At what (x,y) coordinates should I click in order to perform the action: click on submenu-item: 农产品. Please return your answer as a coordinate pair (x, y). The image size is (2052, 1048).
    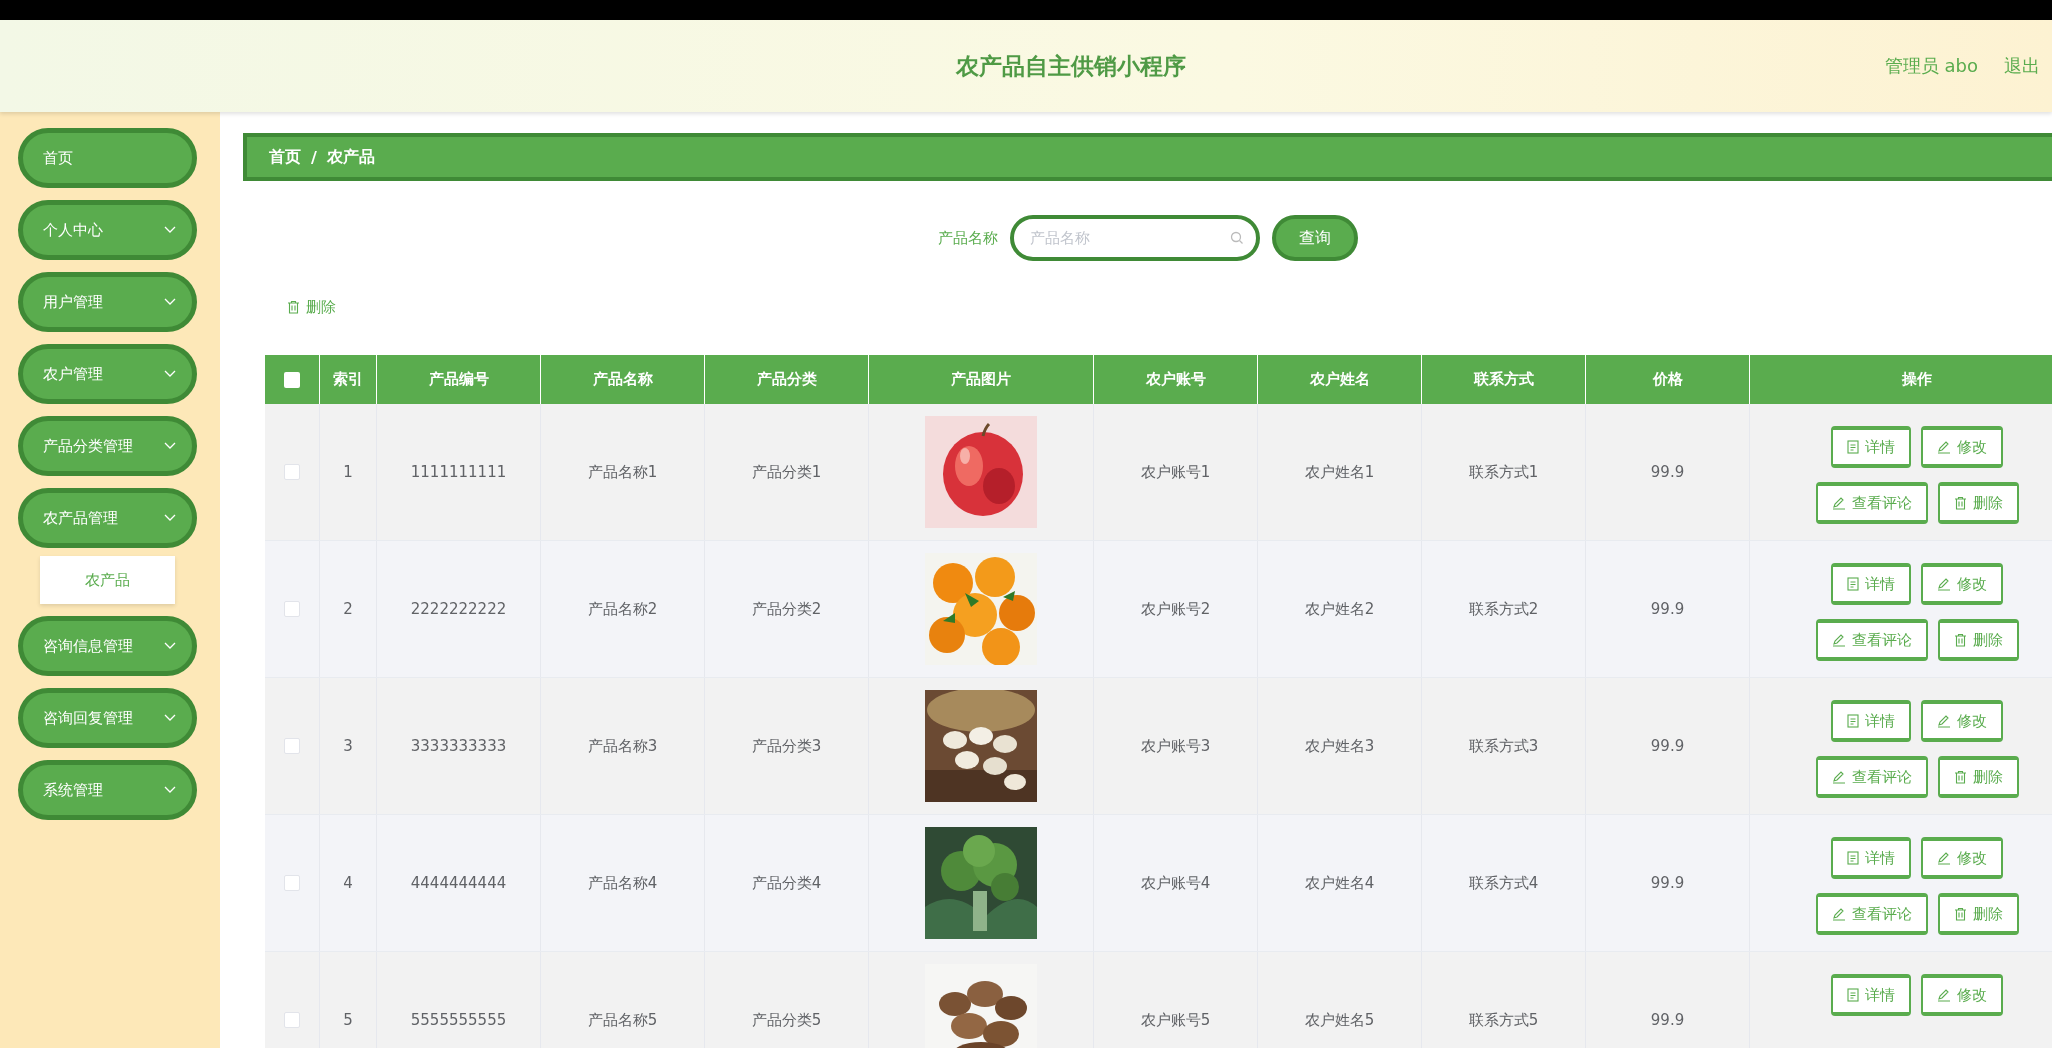
    Looking at the image, I should click on (107, 580).